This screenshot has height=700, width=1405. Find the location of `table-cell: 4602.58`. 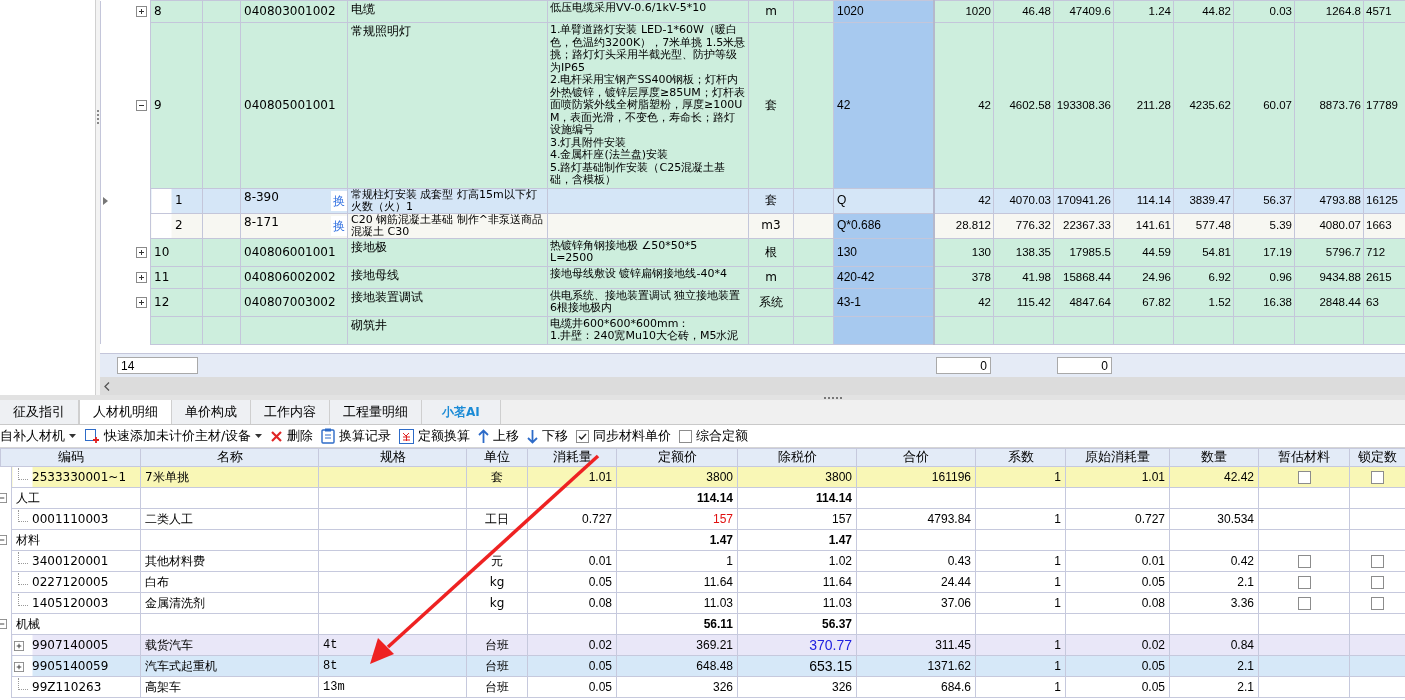

table-cell: 4602.58 is located at coordinates (1023, 105).